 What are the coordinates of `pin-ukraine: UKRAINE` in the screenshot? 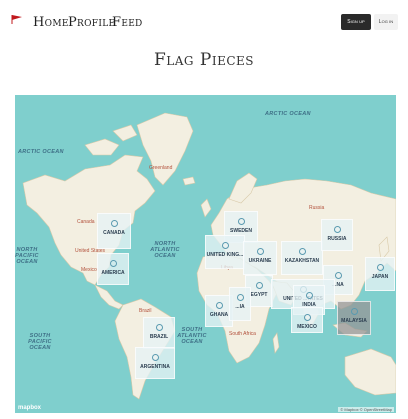 It's located at (260, 258).